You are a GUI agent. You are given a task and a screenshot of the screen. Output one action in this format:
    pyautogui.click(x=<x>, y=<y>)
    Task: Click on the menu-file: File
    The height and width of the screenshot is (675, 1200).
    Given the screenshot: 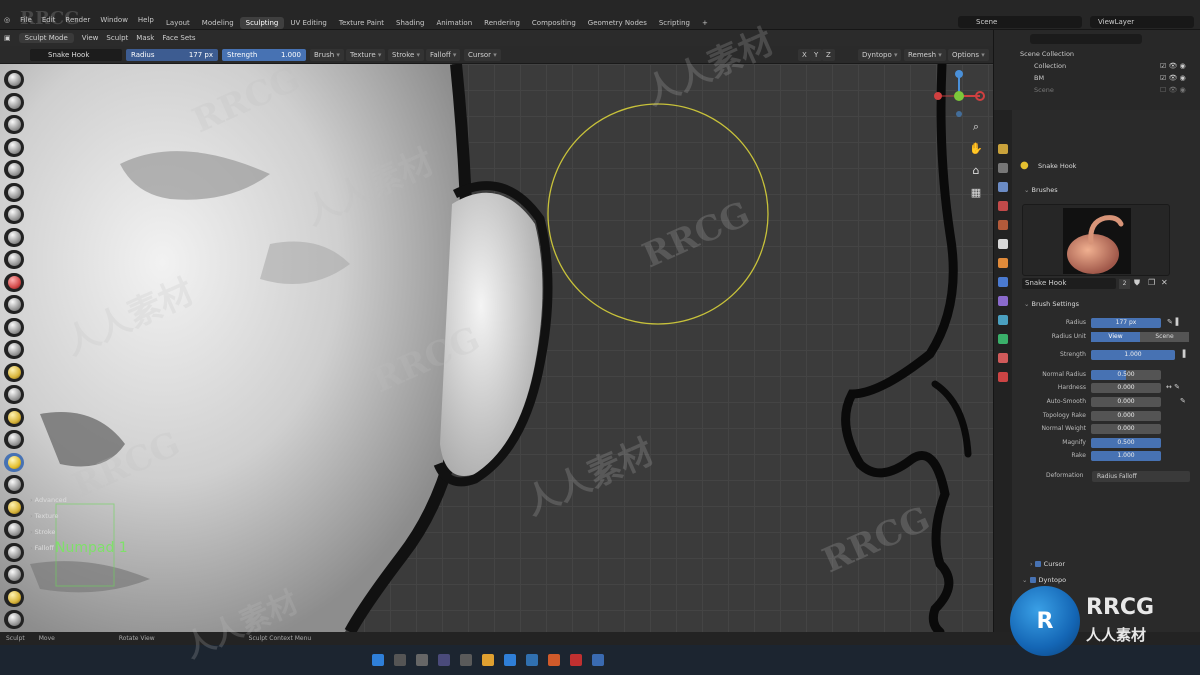 What is the action you would take?
    pyautogui.click(x=26, y=20)
    